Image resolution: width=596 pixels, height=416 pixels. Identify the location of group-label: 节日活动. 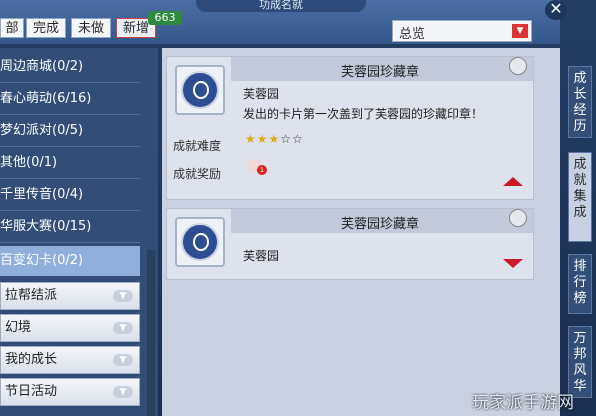
(31, 391).